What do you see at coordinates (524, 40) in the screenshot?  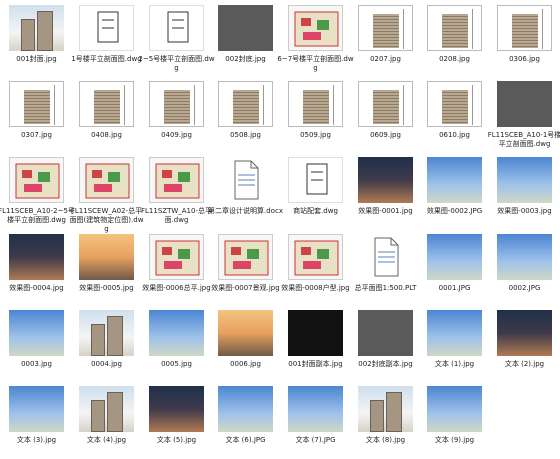 I see `file-item: 0306.jpg` at bounding box center [524, 40].